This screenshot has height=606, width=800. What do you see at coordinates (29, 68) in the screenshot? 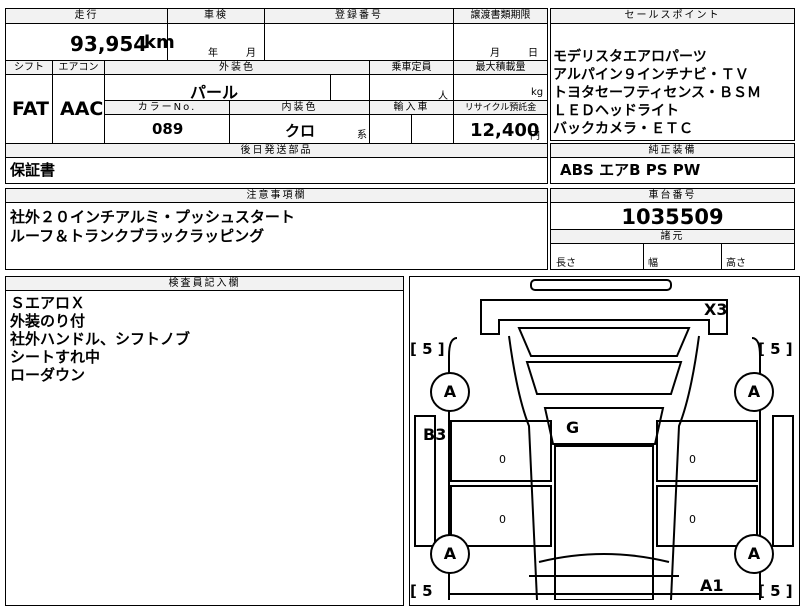
I see `shift-header: シフト` at bounding box center [29, 68].